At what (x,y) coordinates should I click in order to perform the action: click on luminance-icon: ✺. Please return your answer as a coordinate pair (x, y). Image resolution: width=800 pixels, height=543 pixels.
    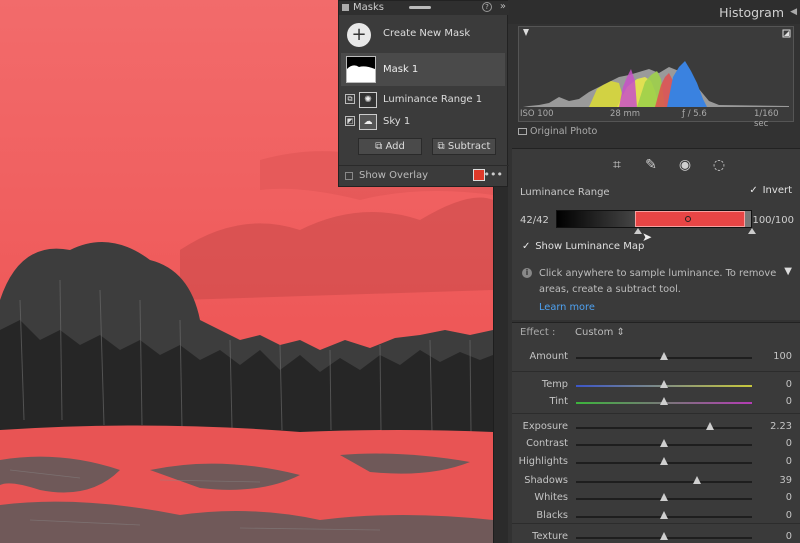
    Looking at the image, I should click on (368, 100).